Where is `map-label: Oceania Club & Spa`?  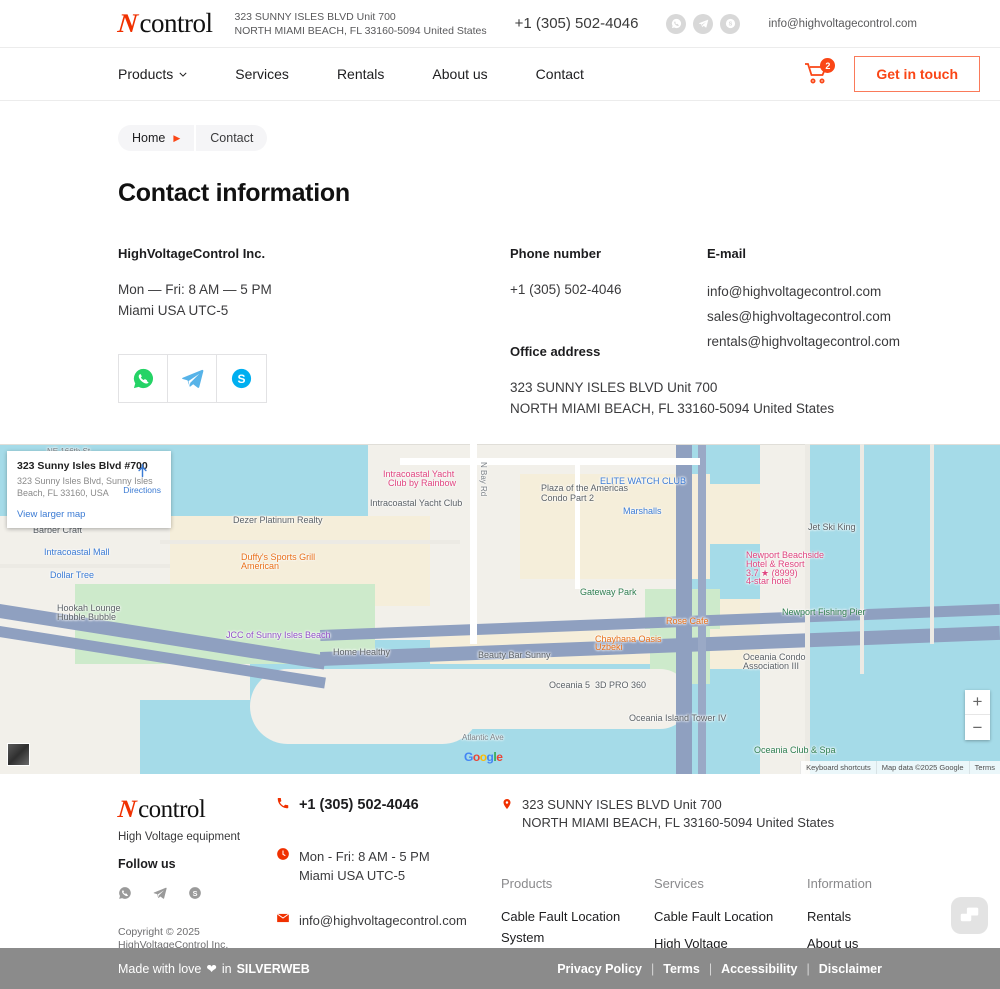
map-label: Oceania Club & Spa is located at coordinates (795, 750).